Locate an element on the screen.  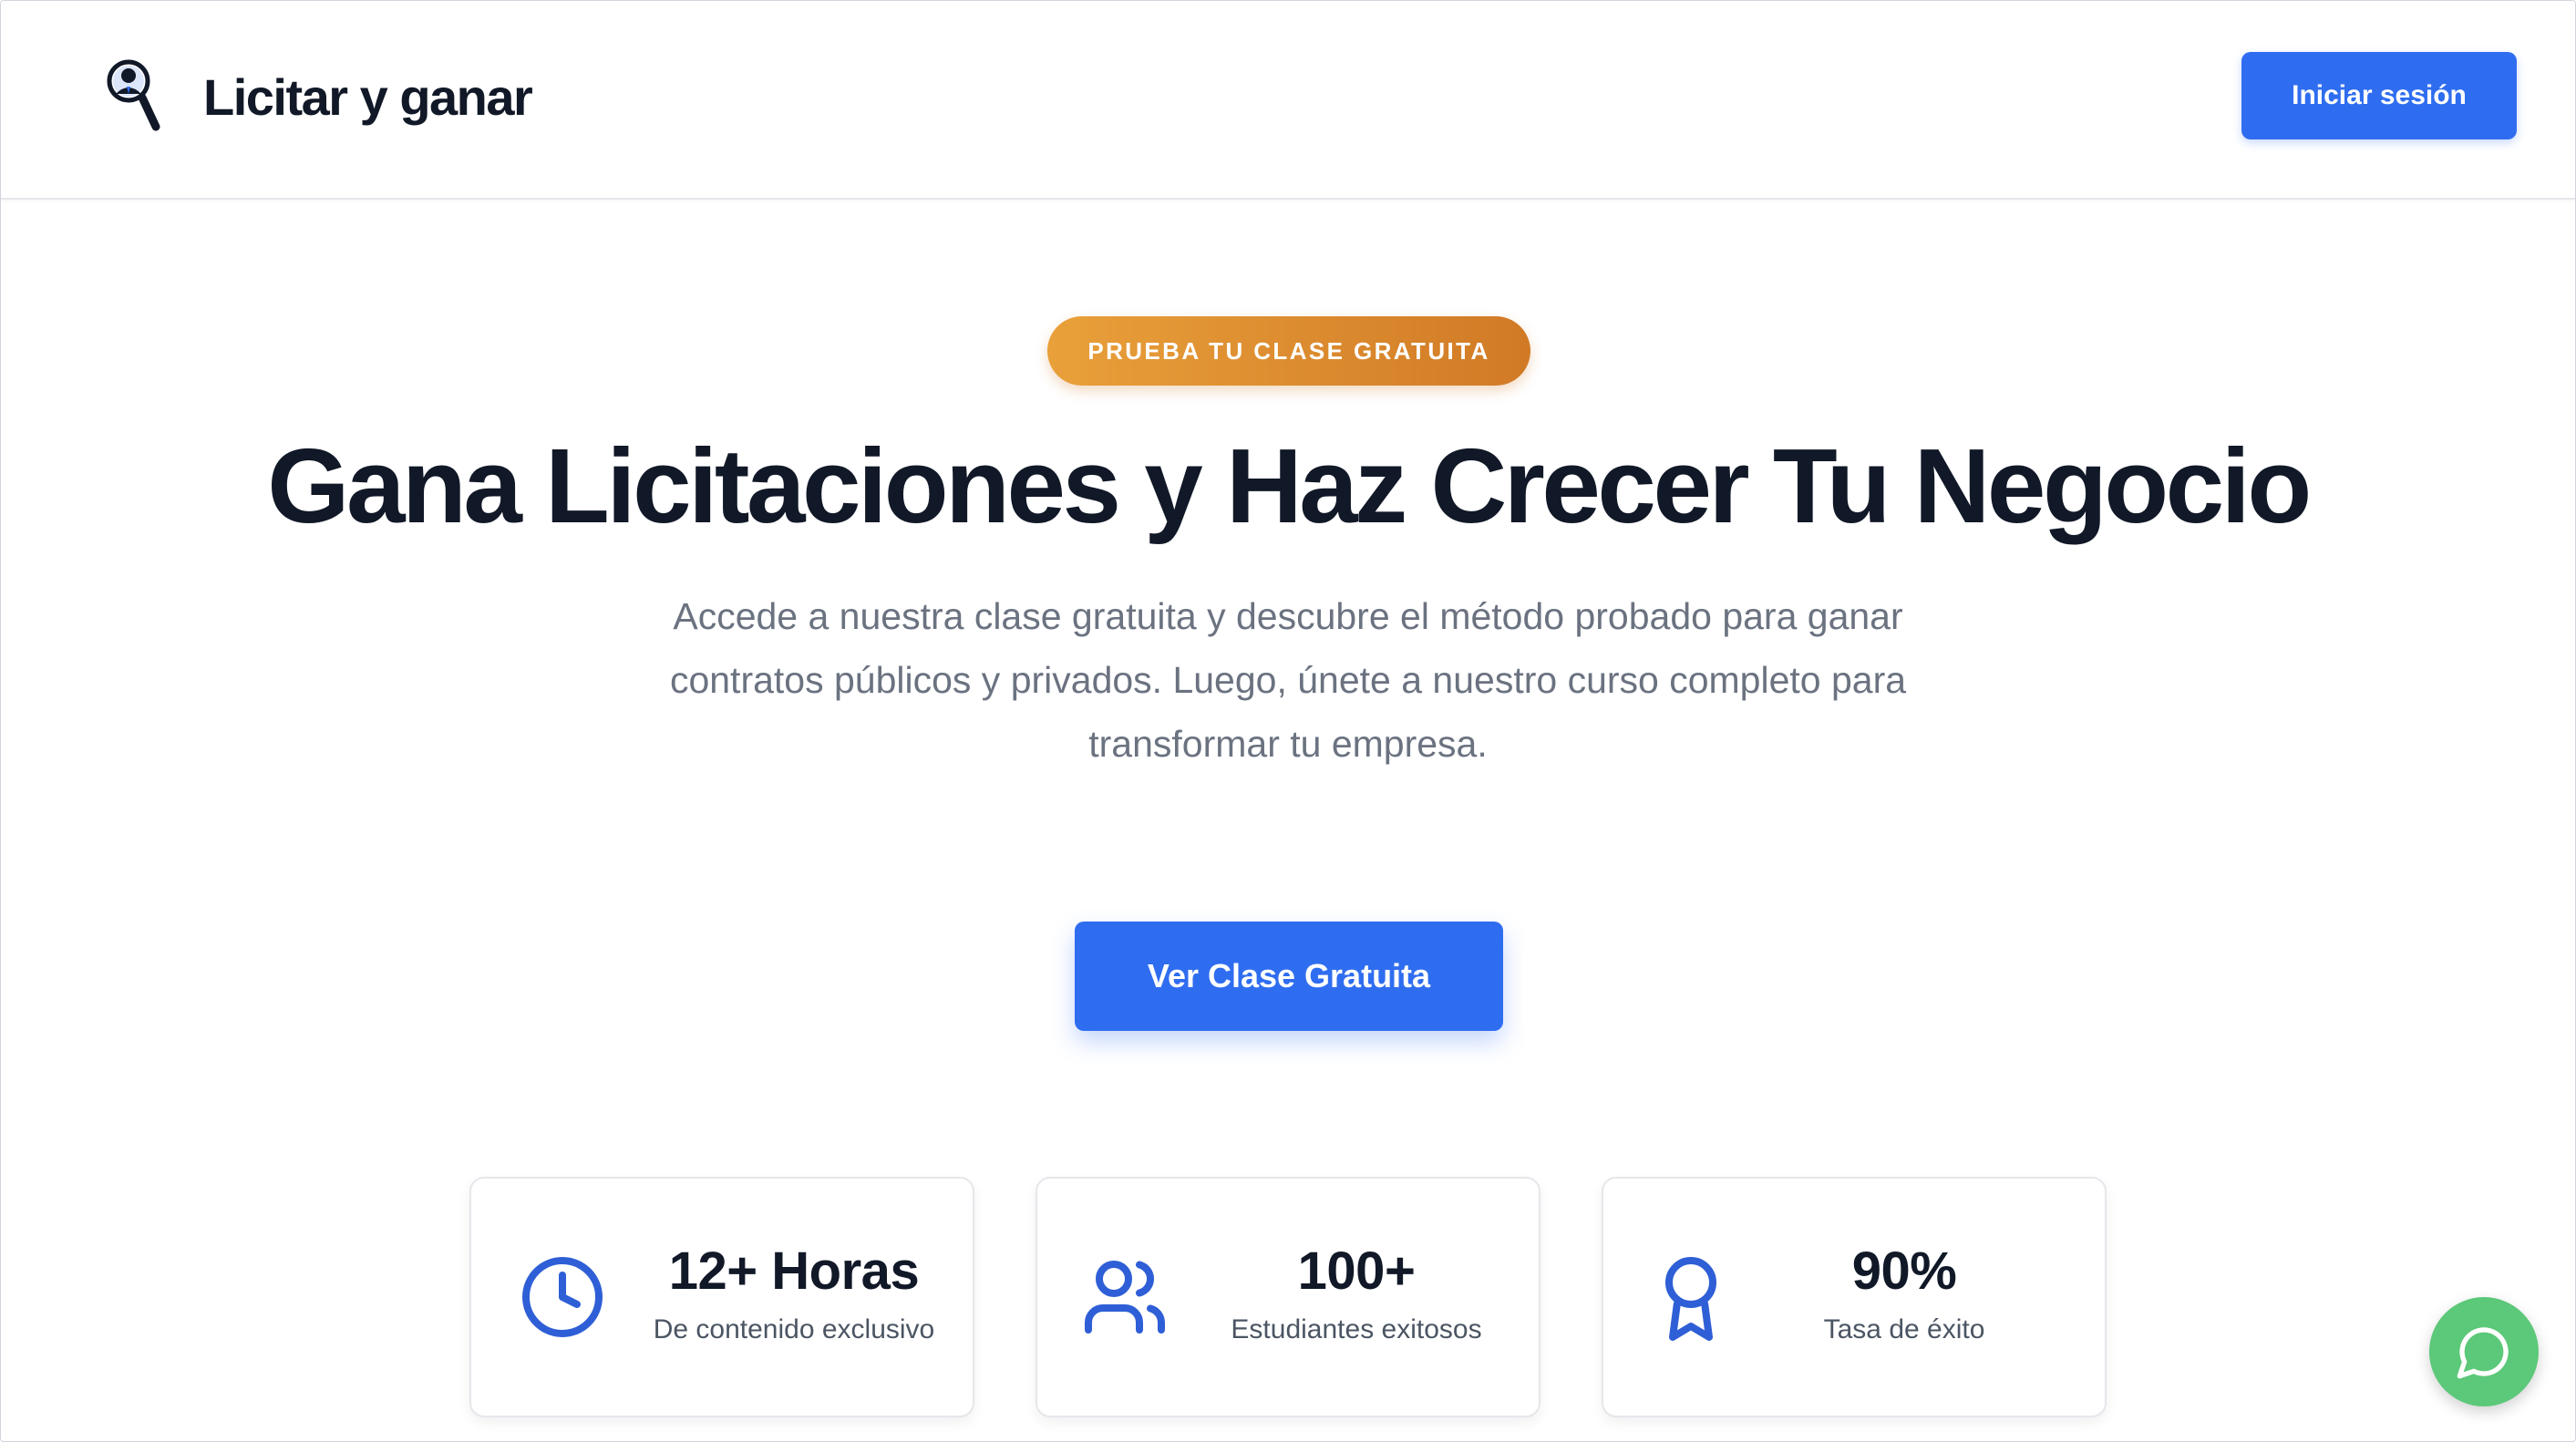
stat-card-hours: 12+ Horas De contenido exclusivo is located at coordinates (721, 1297).